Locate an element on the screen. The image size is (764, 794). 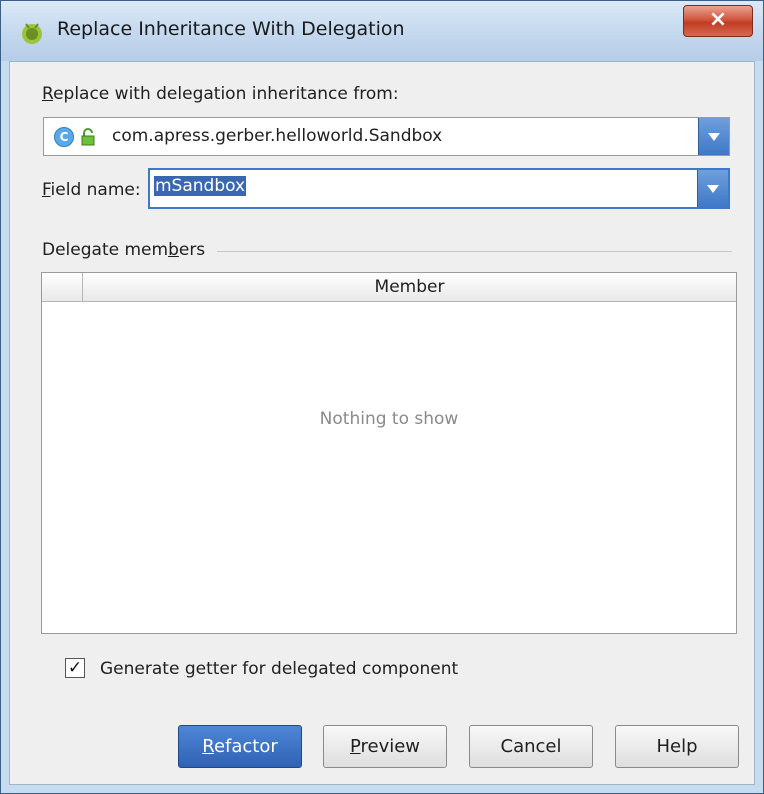
close-button: × is located at coordinates (718, 21).